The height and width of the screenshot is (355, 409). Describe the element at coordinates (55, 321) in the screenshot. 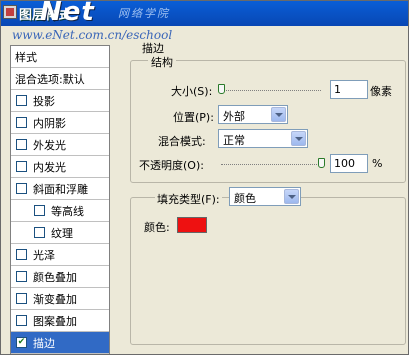

I see `style-item-label: 图案叠加` at that location.